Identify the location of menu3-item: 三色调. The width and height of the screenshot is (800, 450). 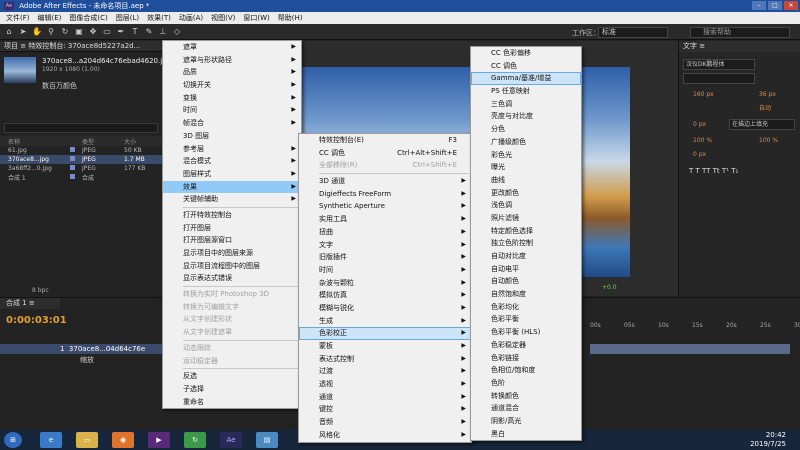
(526, 104).